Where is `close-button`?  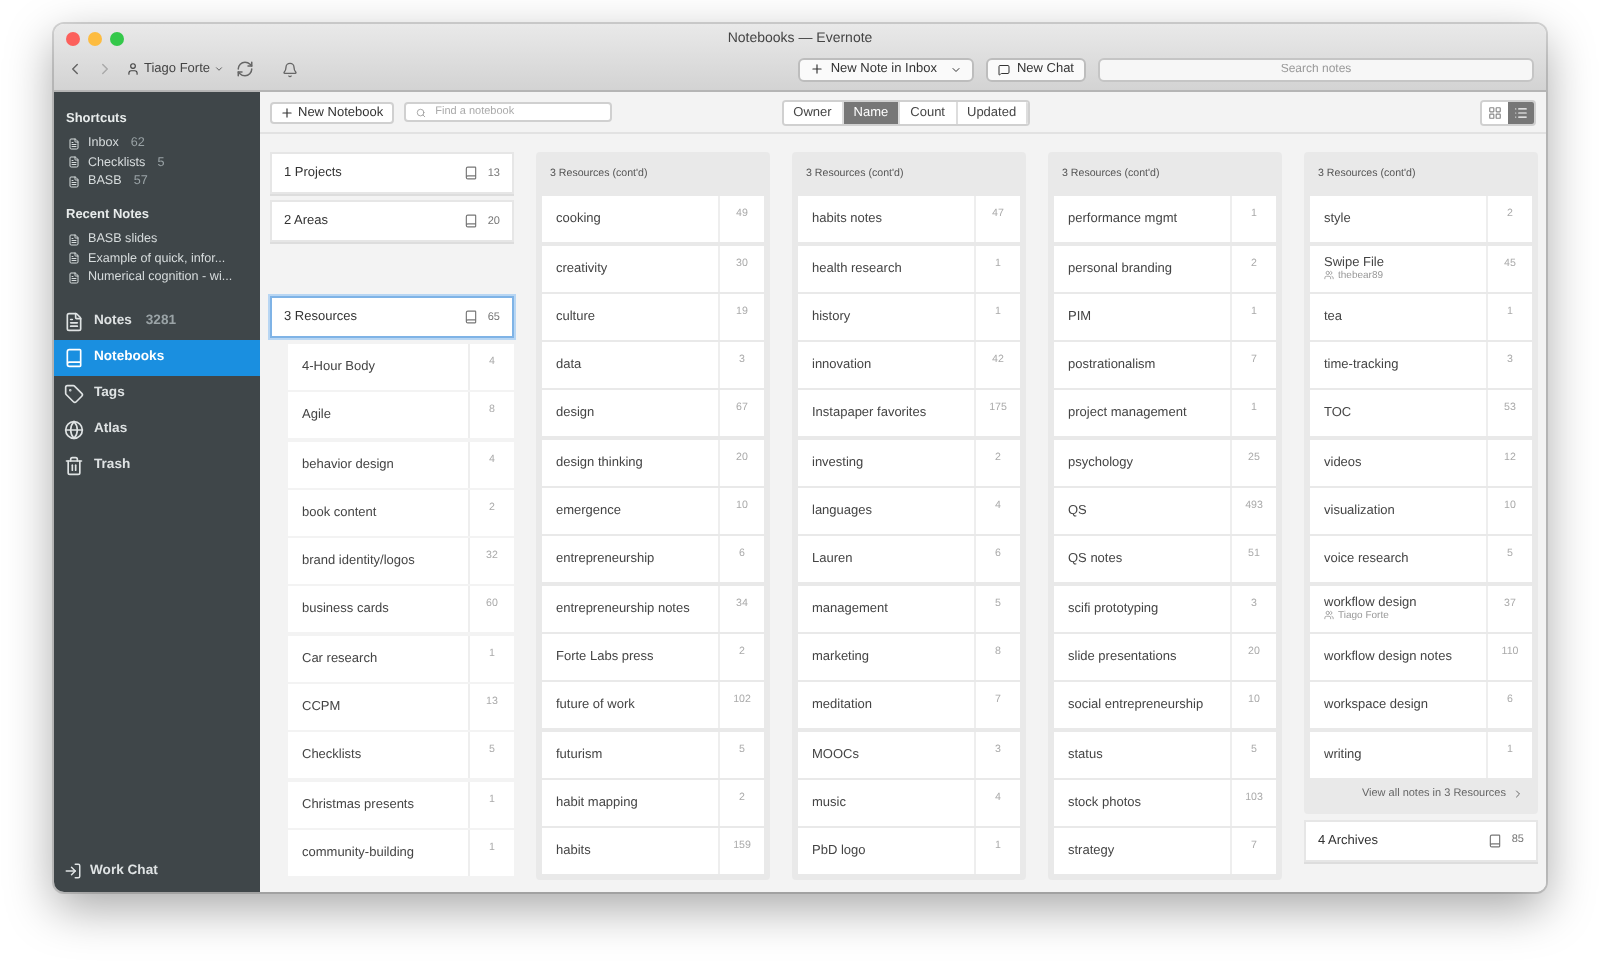 close-button is located at coordinates (73, 38).